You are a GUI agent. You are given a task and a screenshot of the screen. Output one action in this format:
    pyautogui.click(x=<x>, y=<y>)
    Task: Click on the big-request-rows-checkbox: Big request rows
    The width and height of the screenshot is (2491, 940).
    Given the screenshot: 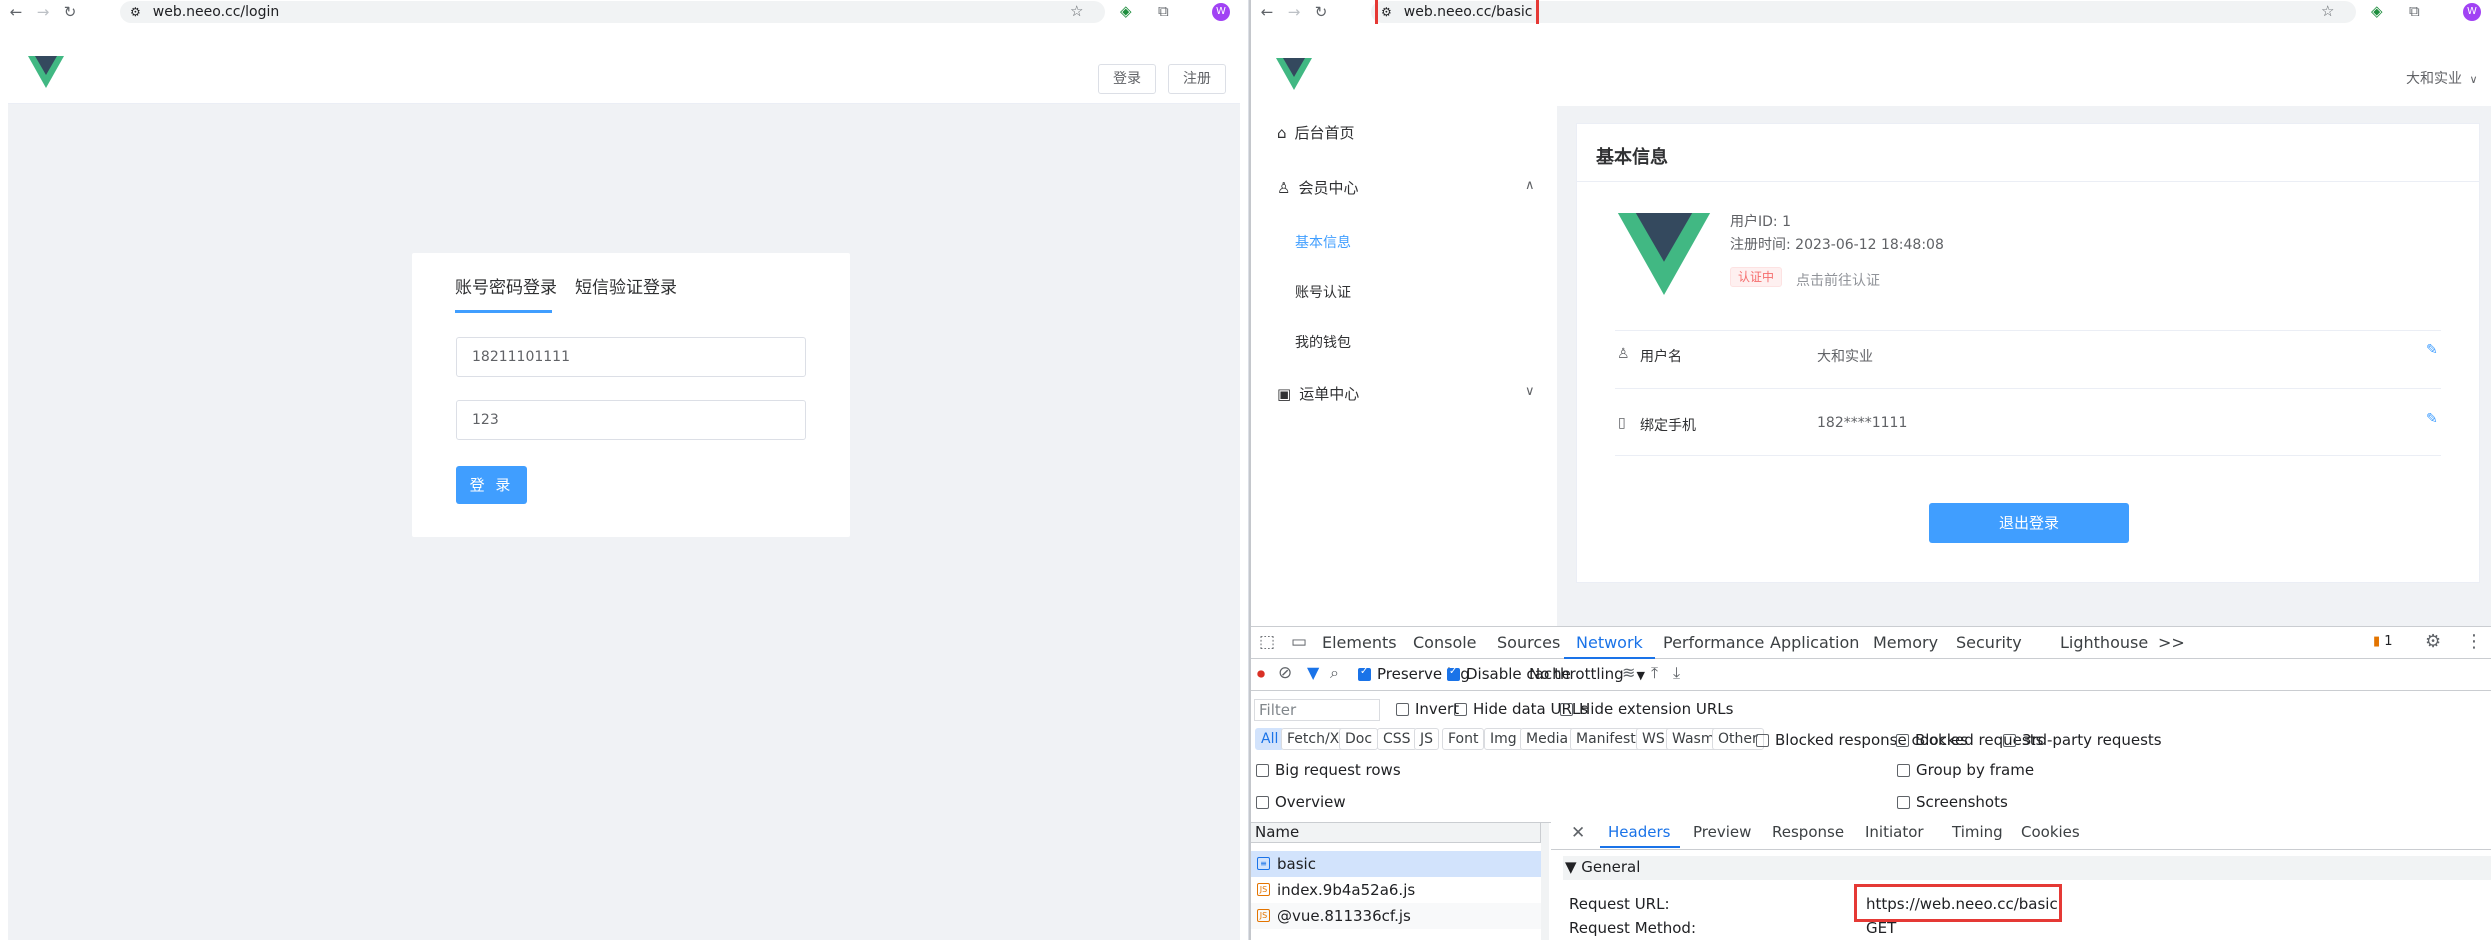 What is the action you would take?
    pyautogui.click(x=1328, y=770)
    